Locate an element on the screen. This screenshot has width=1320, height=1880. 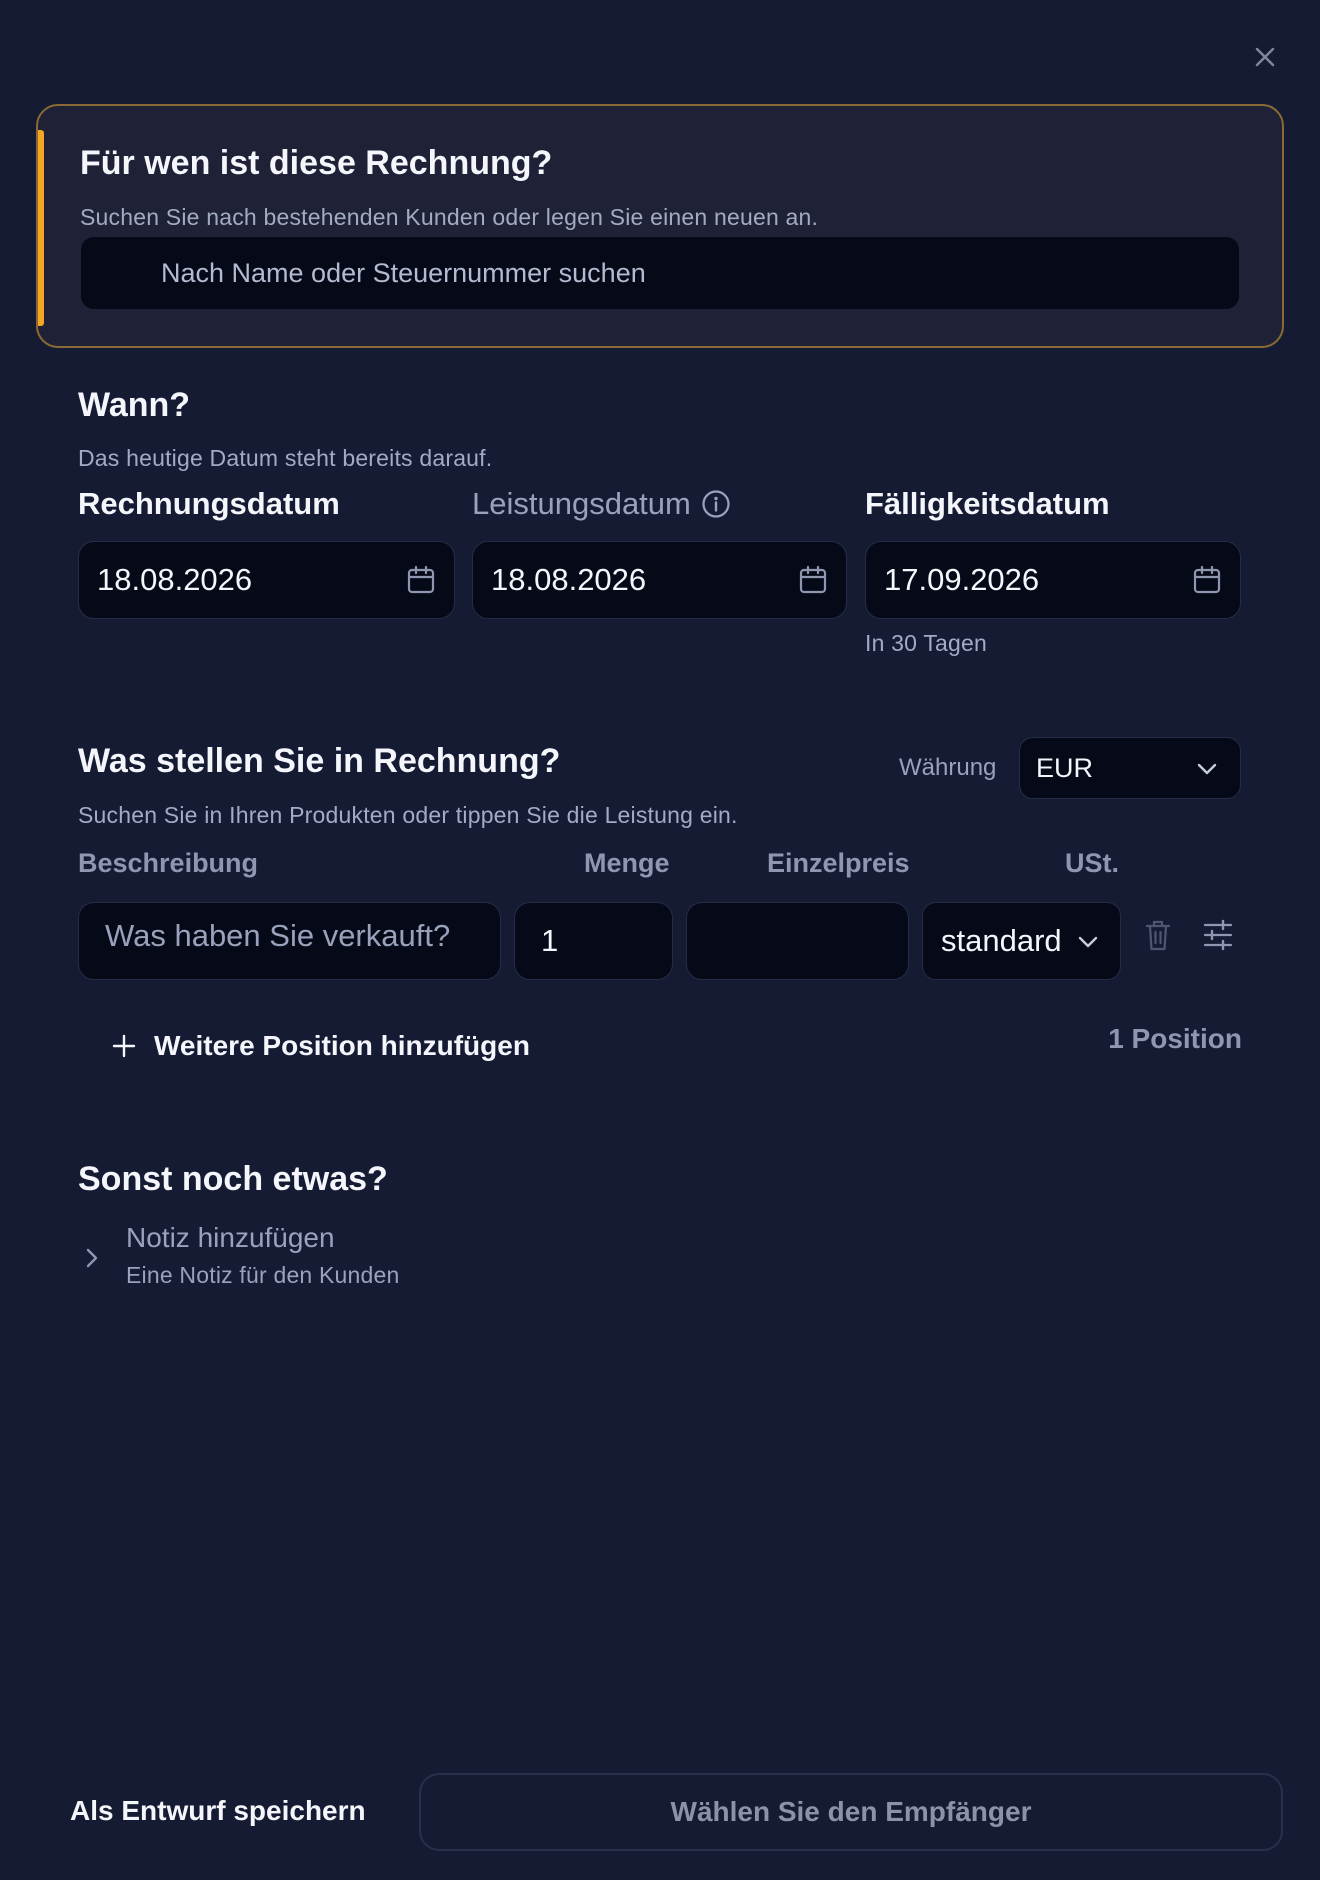
due-date-field: 17.09.2026 is located at coordinates (1053, 580).